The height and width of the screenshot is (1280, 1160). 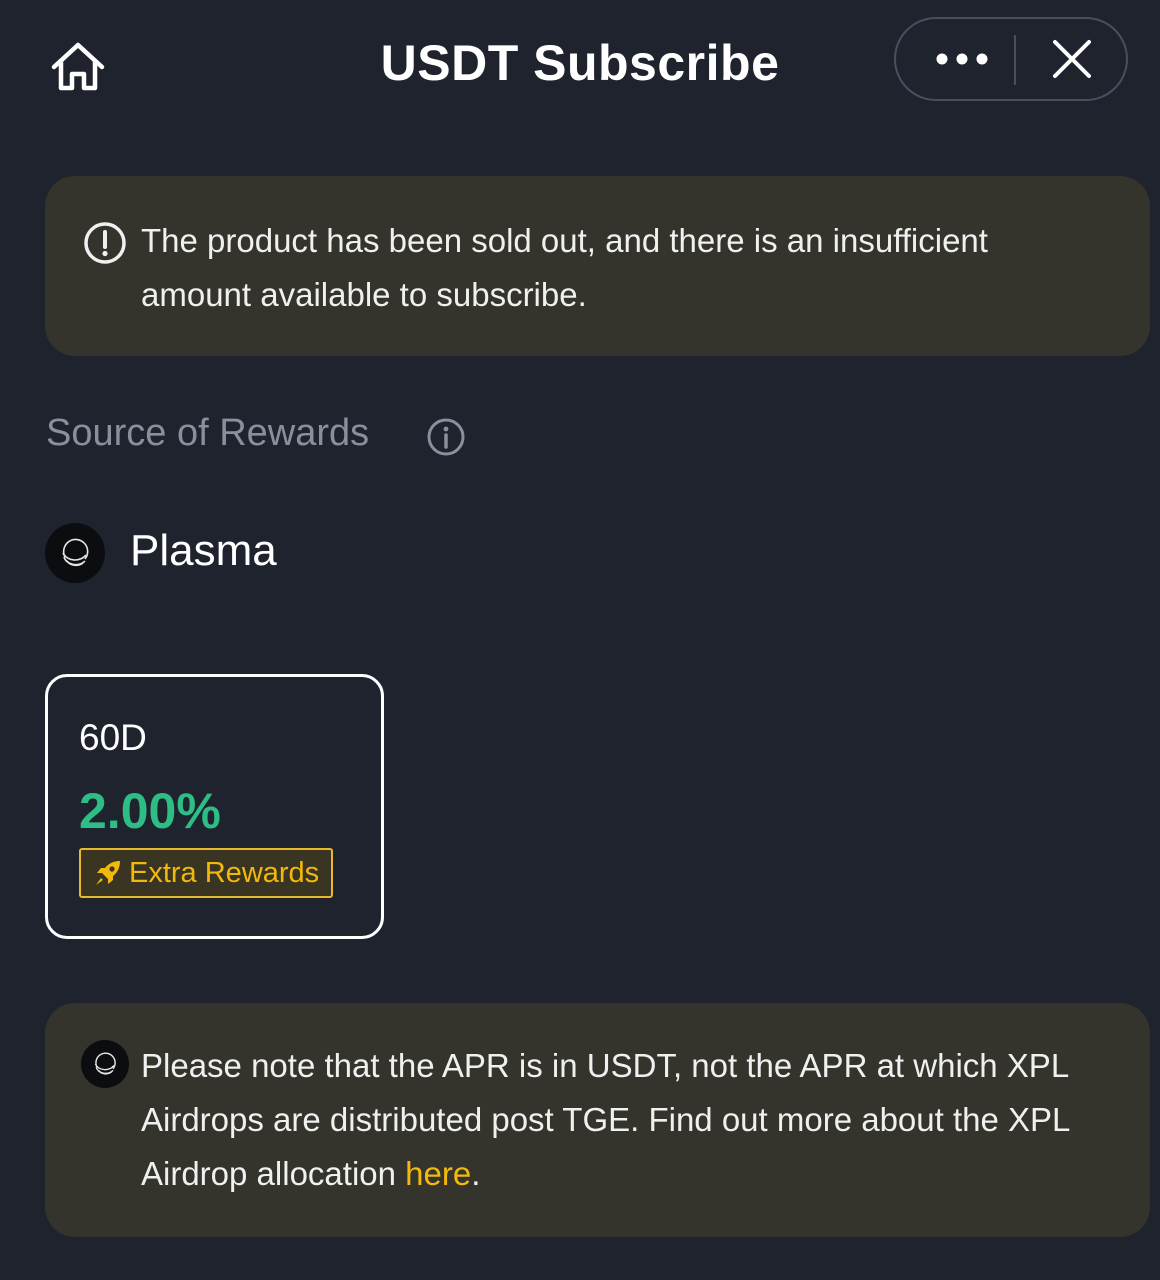 I want to click on term-card-60d: 60D 2.00% Extra Rewards, so click(x=214, y=806).